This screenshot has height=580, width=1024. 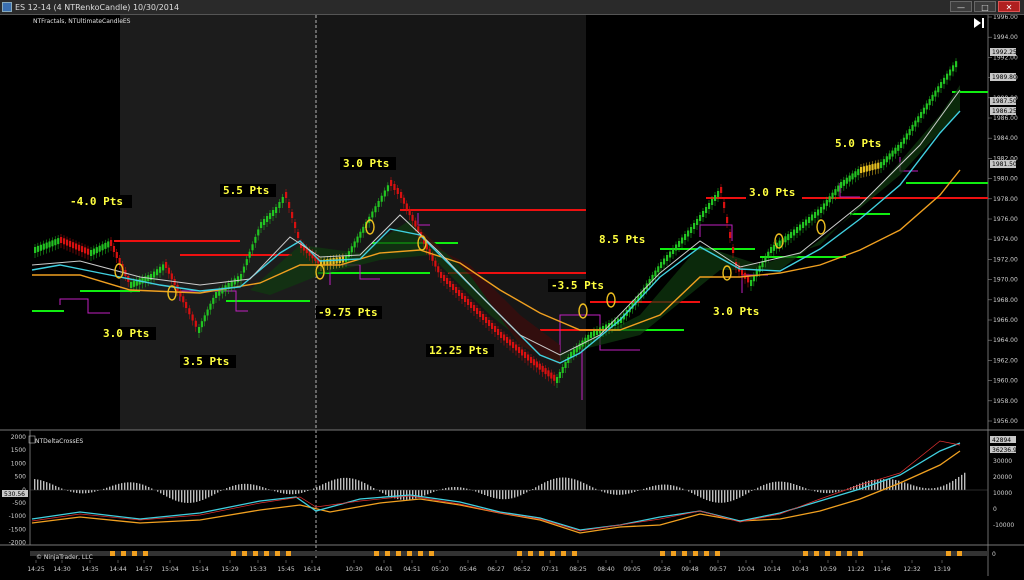 What do you see at coordinates (495, 569) in the screenshot?
I see `time-tick-label: 06:27` at bounding box center [495, 569].